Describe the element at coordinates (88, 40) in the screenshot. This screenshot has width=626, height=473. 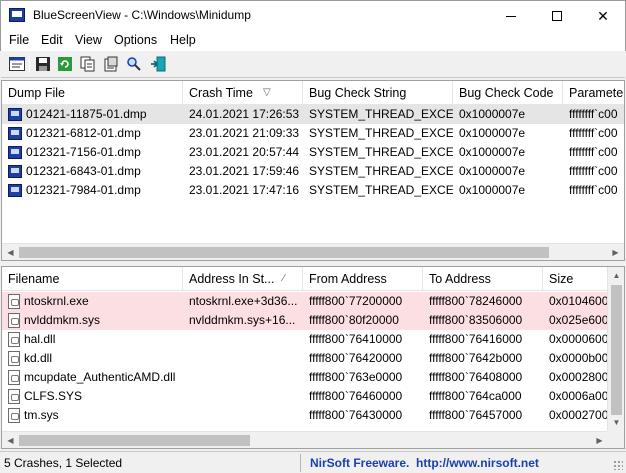
I see `menu-view: View` at that location.